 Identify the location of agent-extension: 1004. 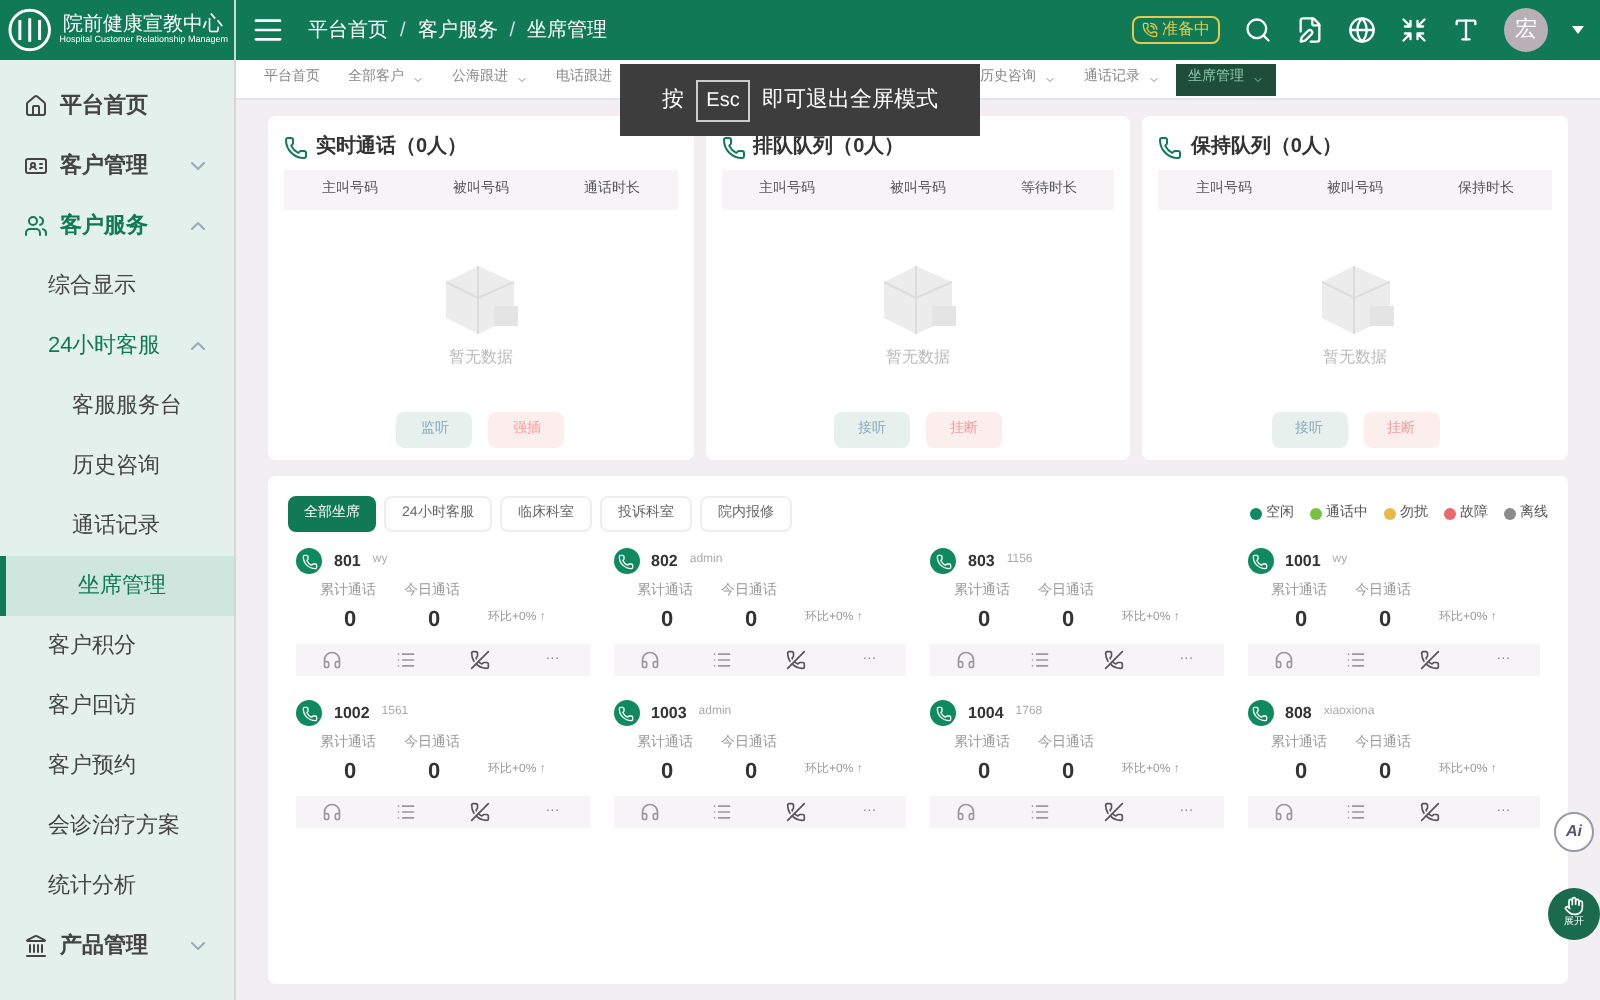
(986, 713).